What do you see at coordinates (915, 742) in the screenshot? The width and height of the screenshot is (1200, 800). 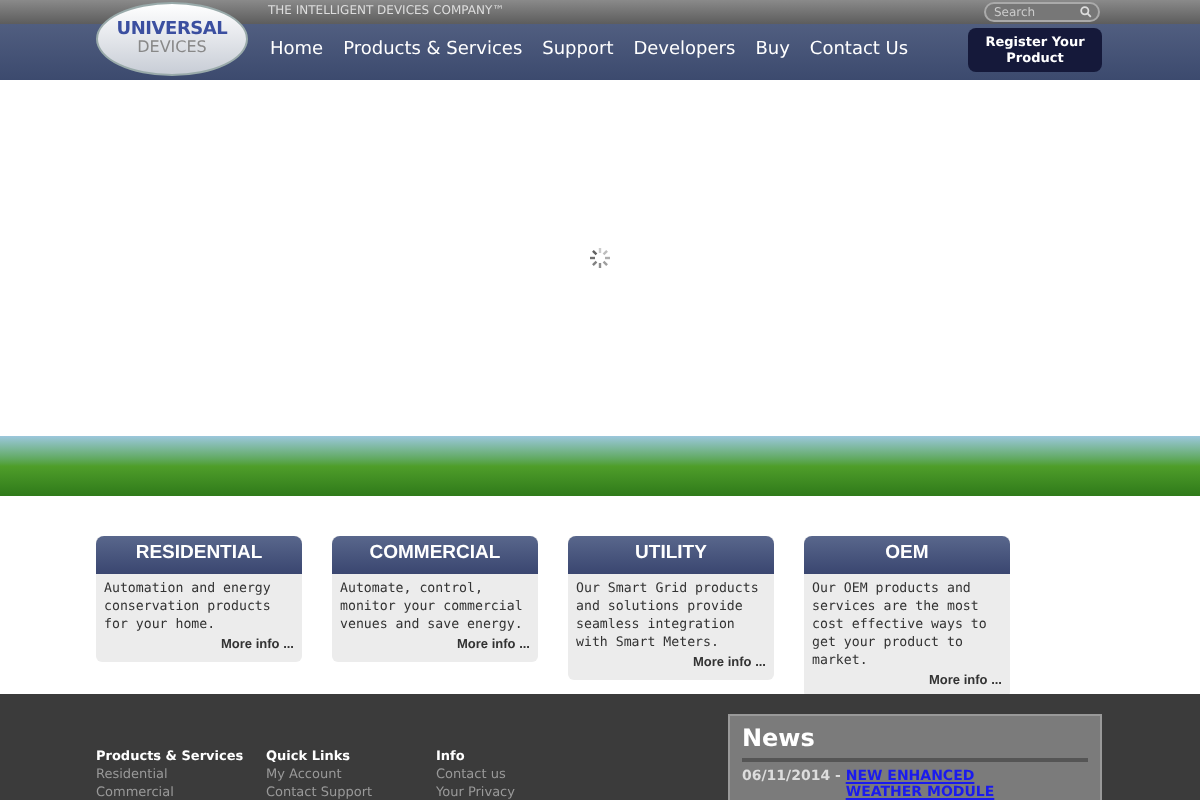 I see `news-title: News` at bounding box center [915, 742].